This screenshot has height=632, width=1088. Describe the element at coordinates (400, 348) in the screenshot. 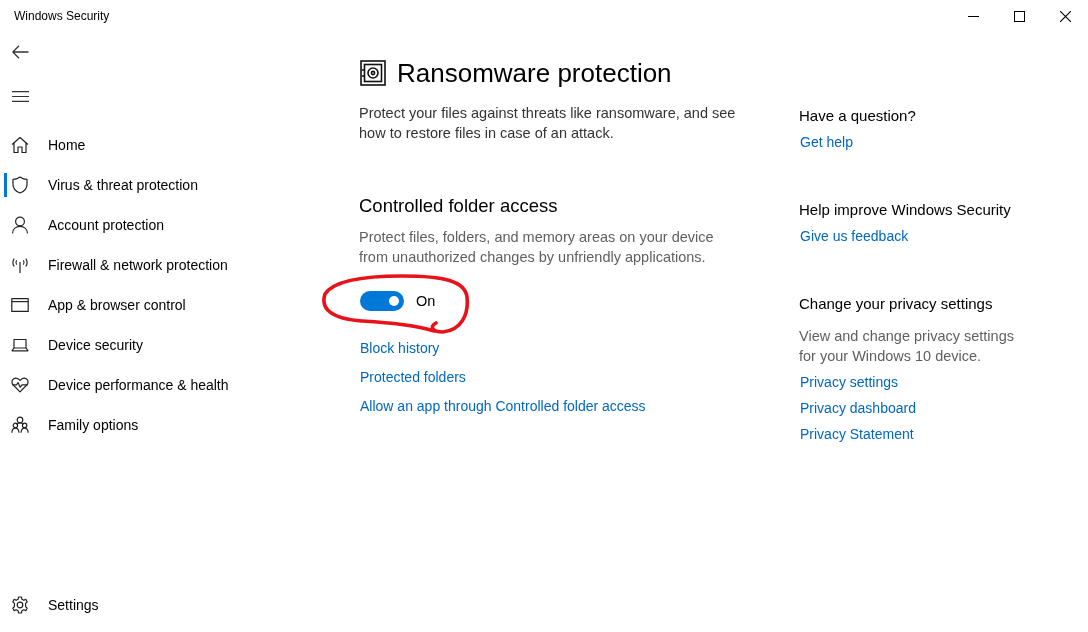

I see `link: Block history` at that location.